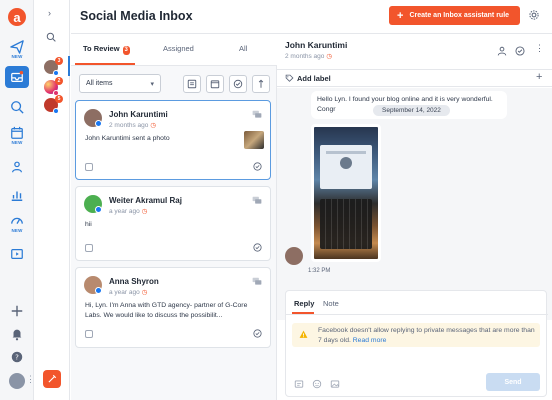 The image size is (552, 400). I want to click on mark-done-button, so click(238, 84).